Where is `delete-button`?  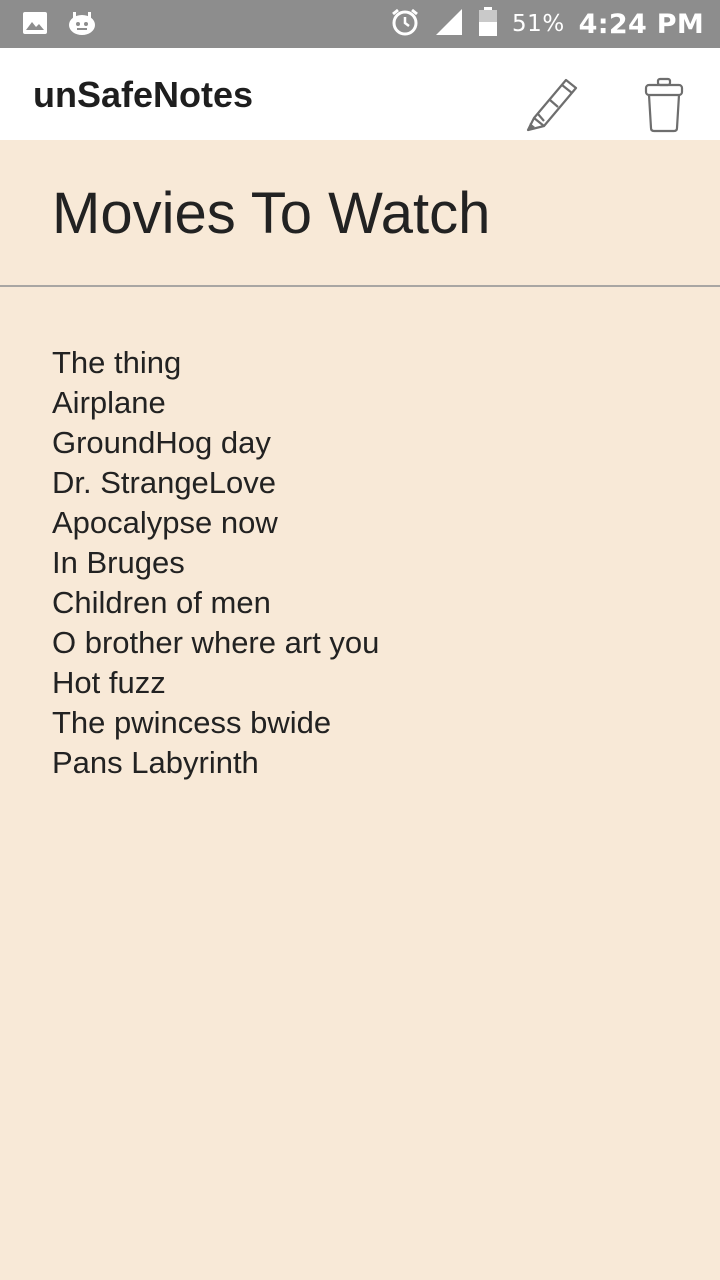
delete-button is located at coordinates (664, 105).